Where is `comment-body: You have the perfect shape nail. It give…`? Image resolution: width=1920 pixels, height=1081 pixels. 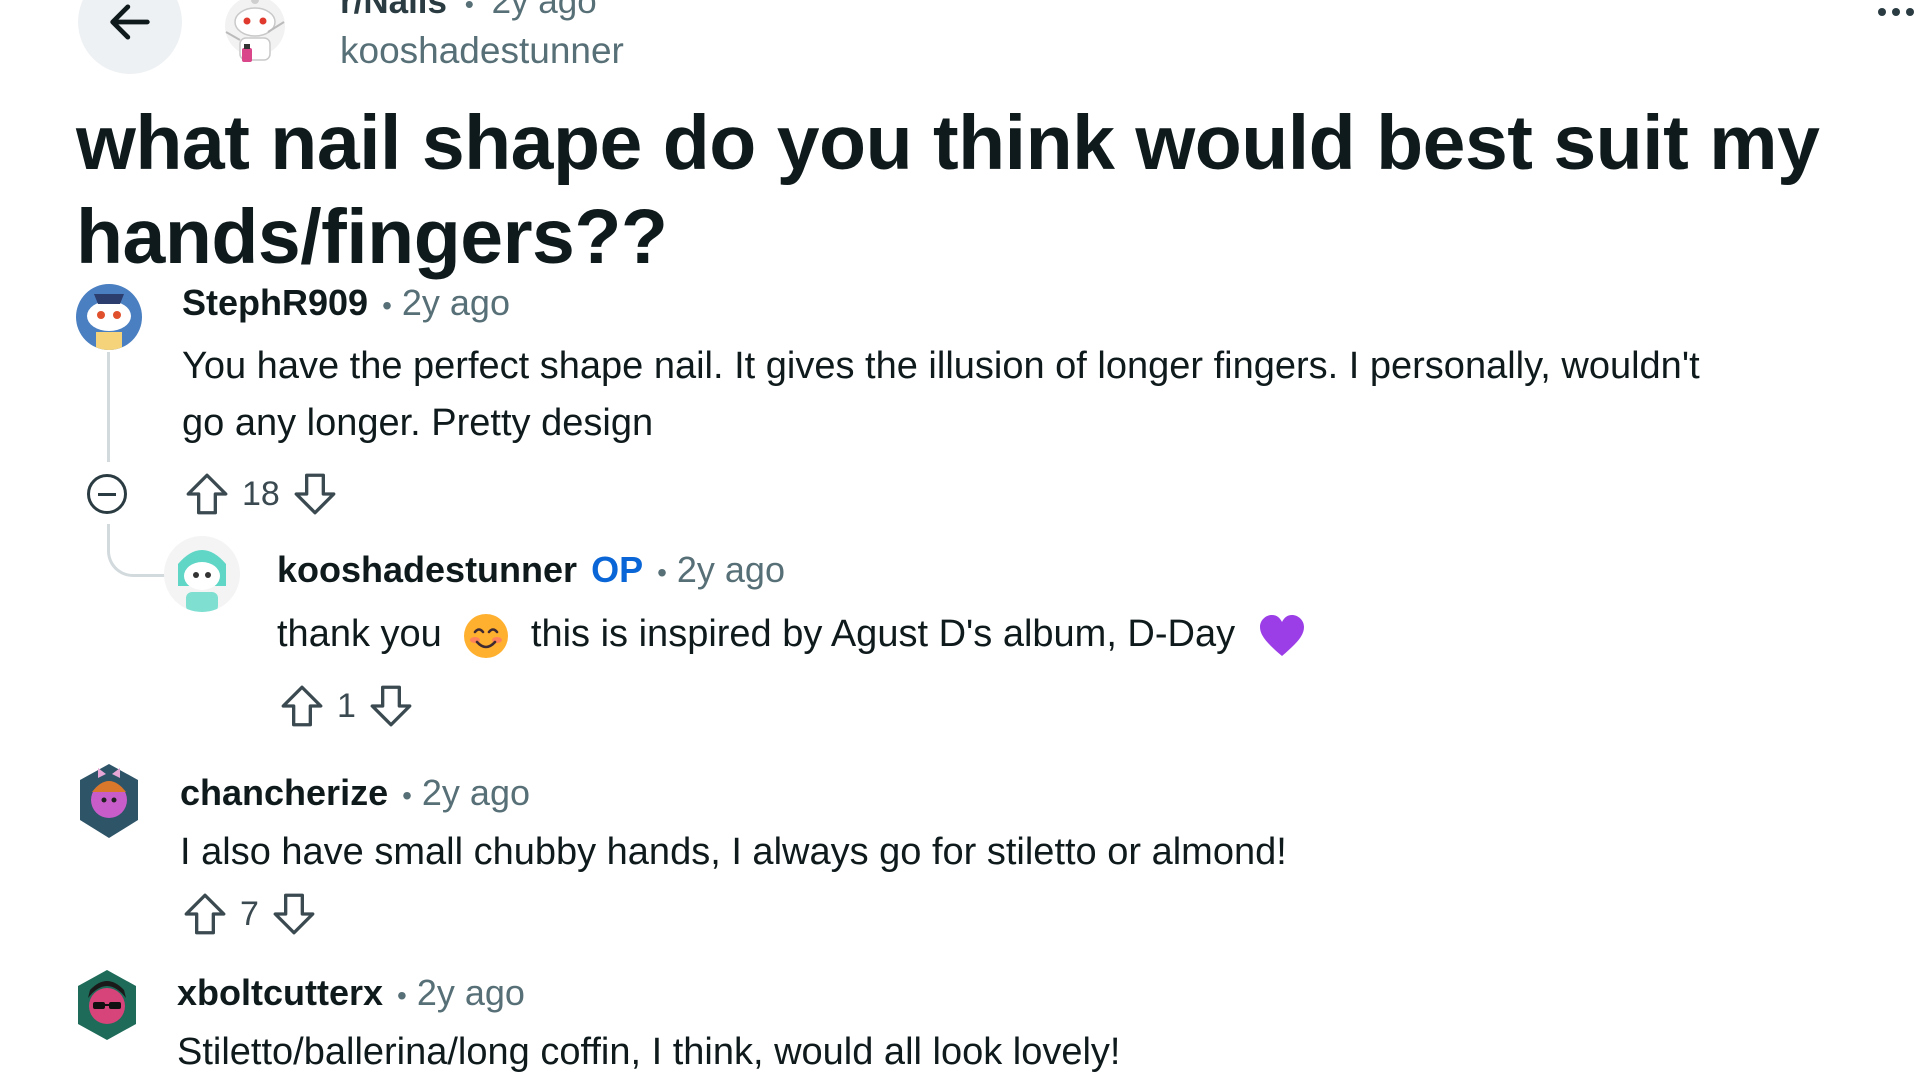
comment-body: You have the perfect shape nail. It give… is located at coordinates (941, 394).